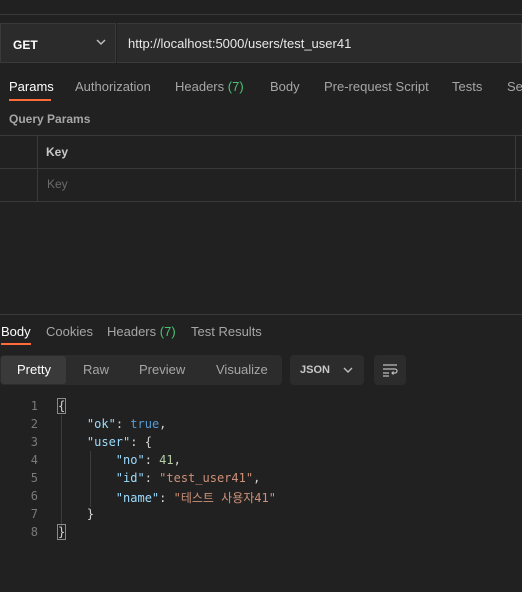  What do you see at coordinates (514, 86) in the screenshot?
I see `tab-settings: Set` at bounding box center [514, 86].